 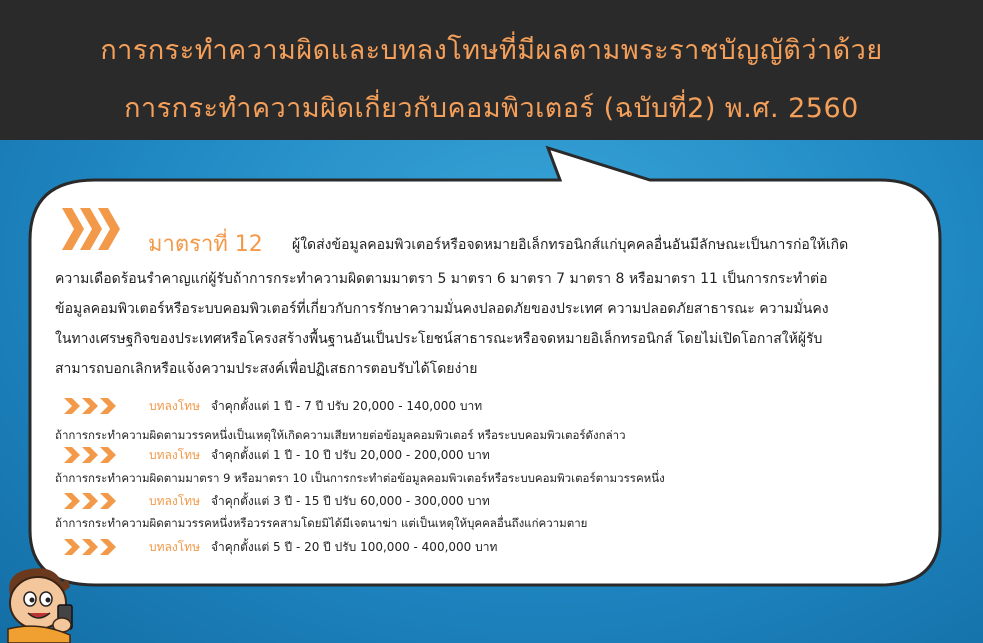 I want to click on boy-with-phone-icon, so click(x=45, y=604).